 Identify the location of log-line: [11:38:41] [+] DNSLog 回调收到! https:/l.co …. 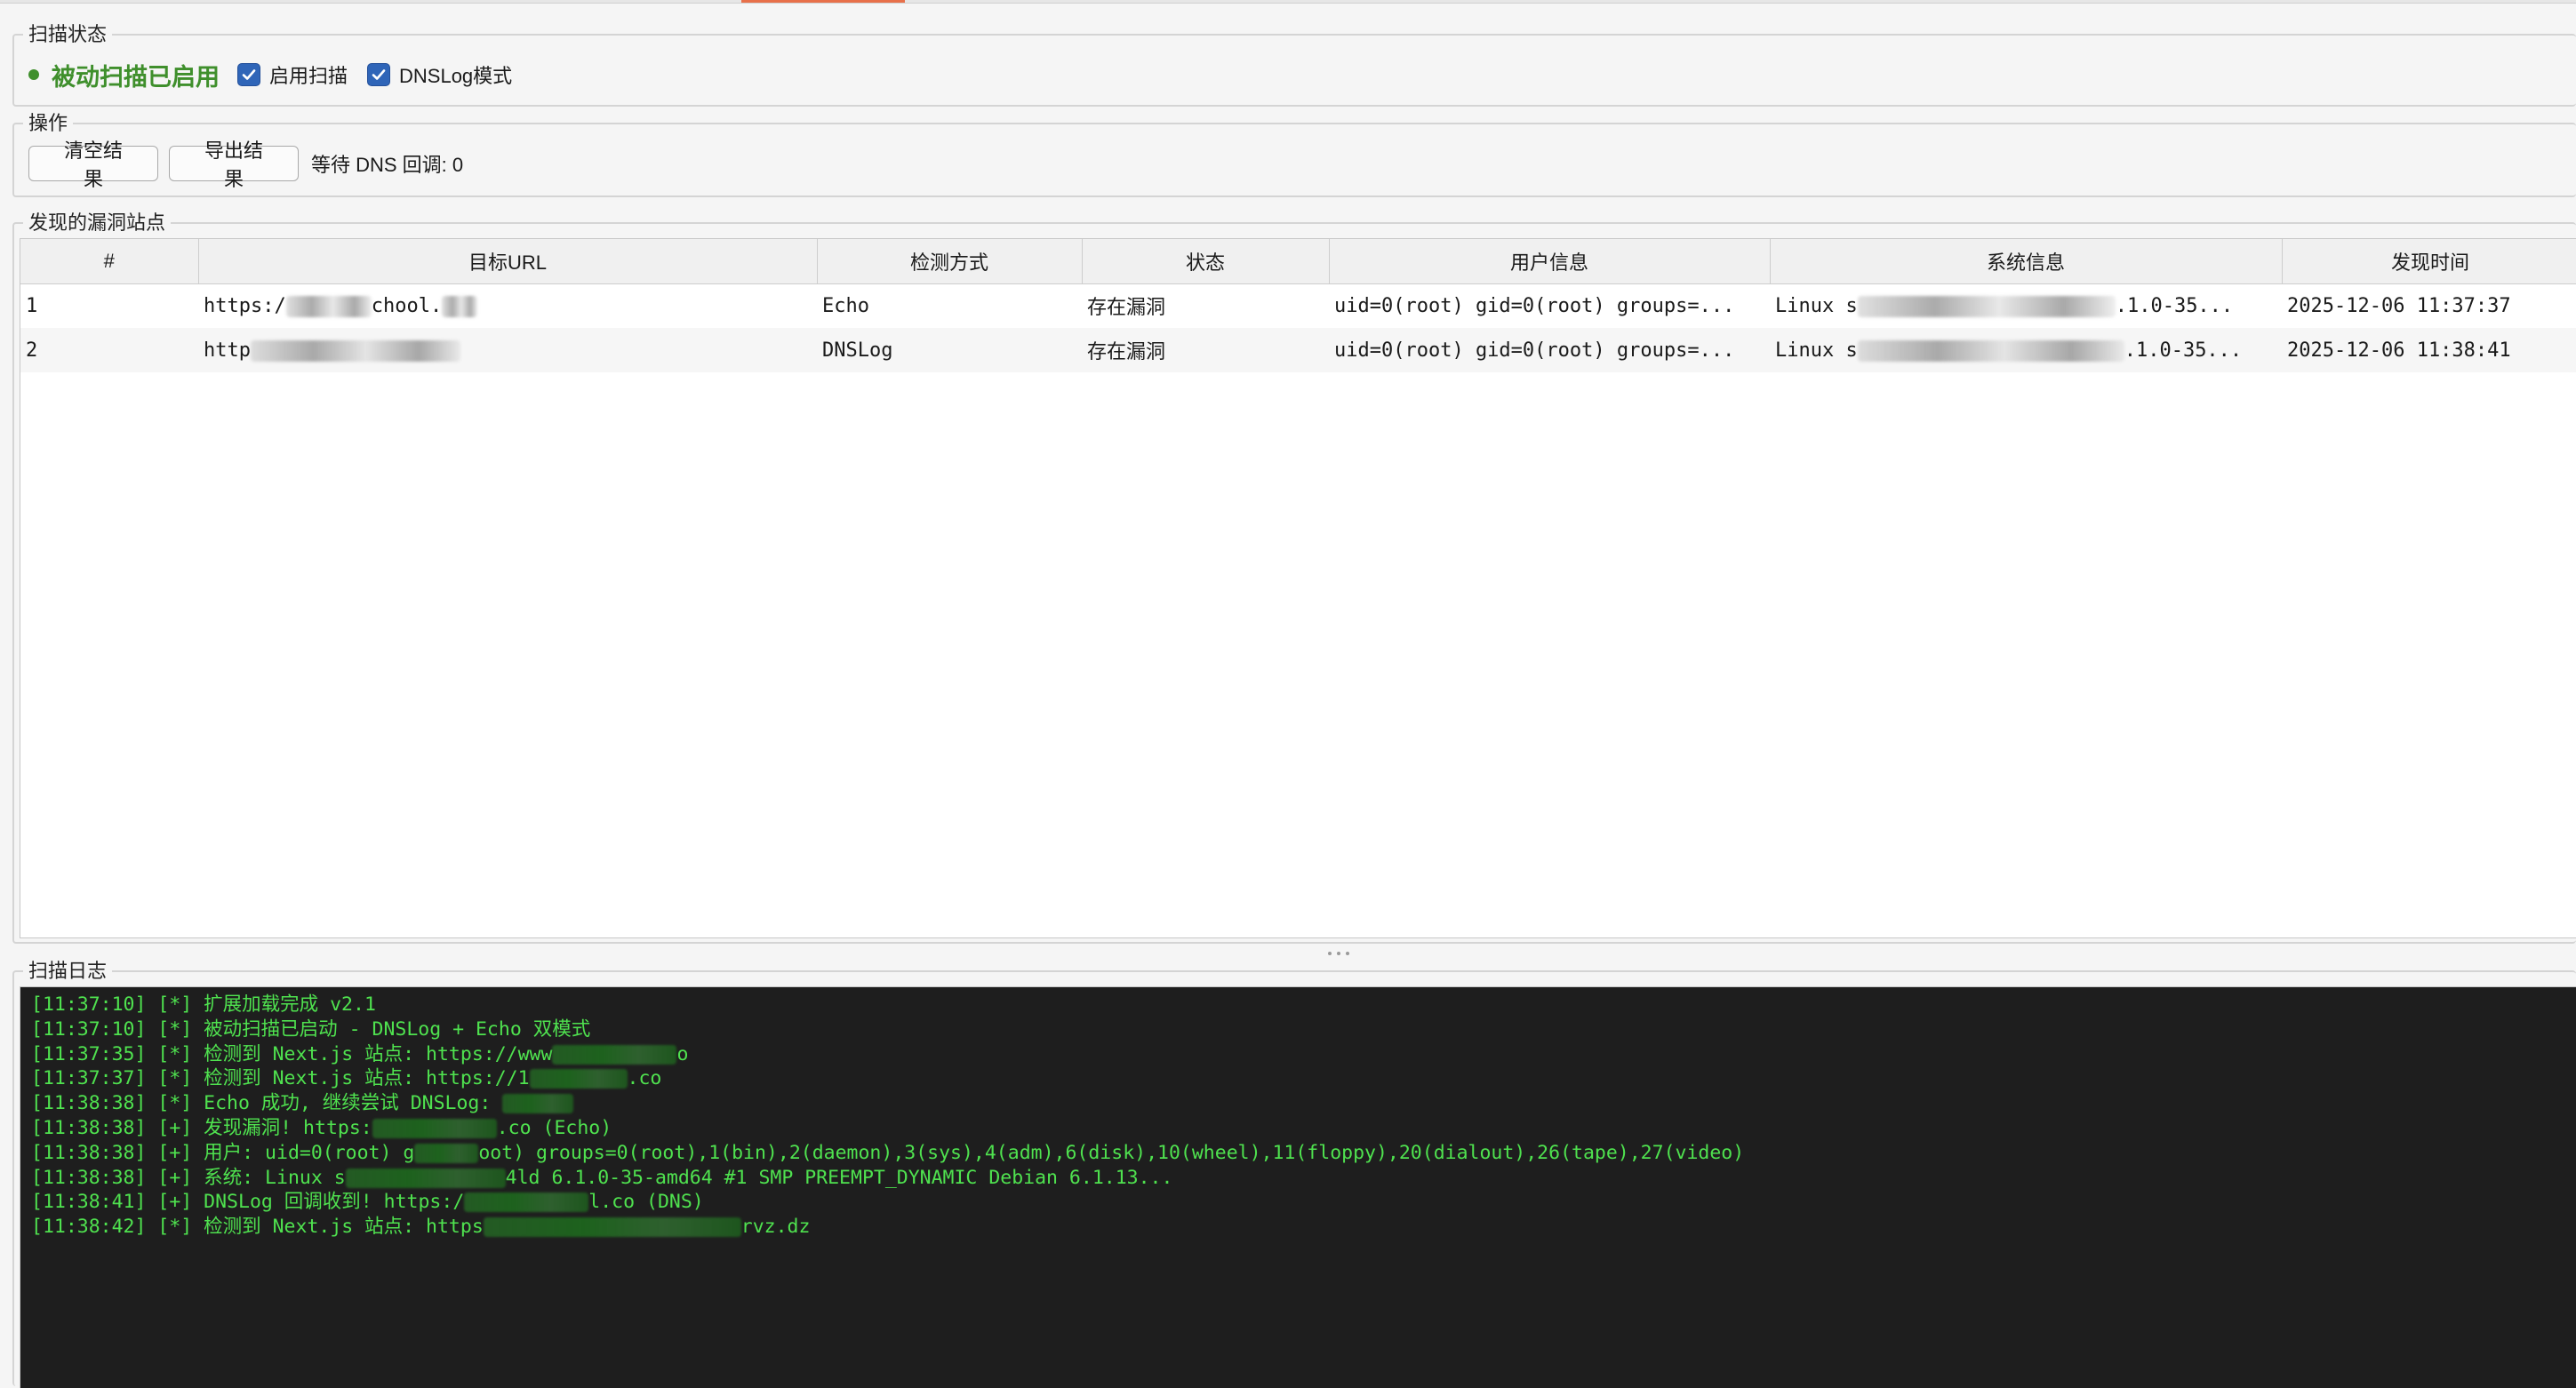
(367, 1202).